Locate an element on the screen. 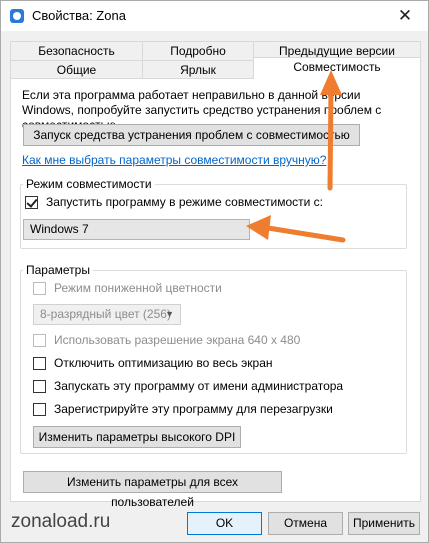  cancel-button: Отмена is located at coordinates (305, 523).